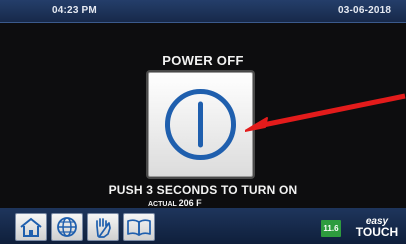  I want to click on power-button, so click(200, 124).